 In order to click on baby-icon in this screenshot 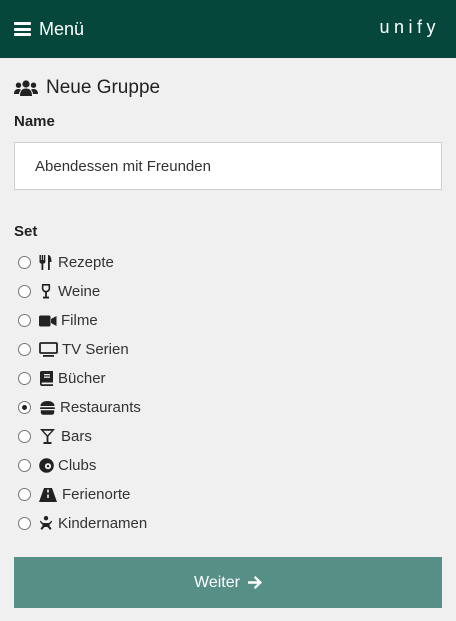, I will do `click(46, 524)`.